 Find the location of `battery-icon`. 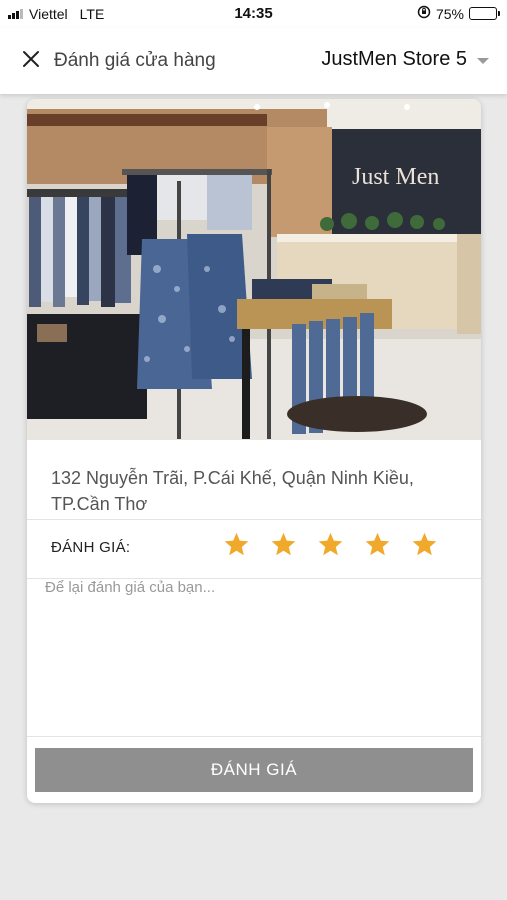

battery-icon is located at coordinates (484, 13).